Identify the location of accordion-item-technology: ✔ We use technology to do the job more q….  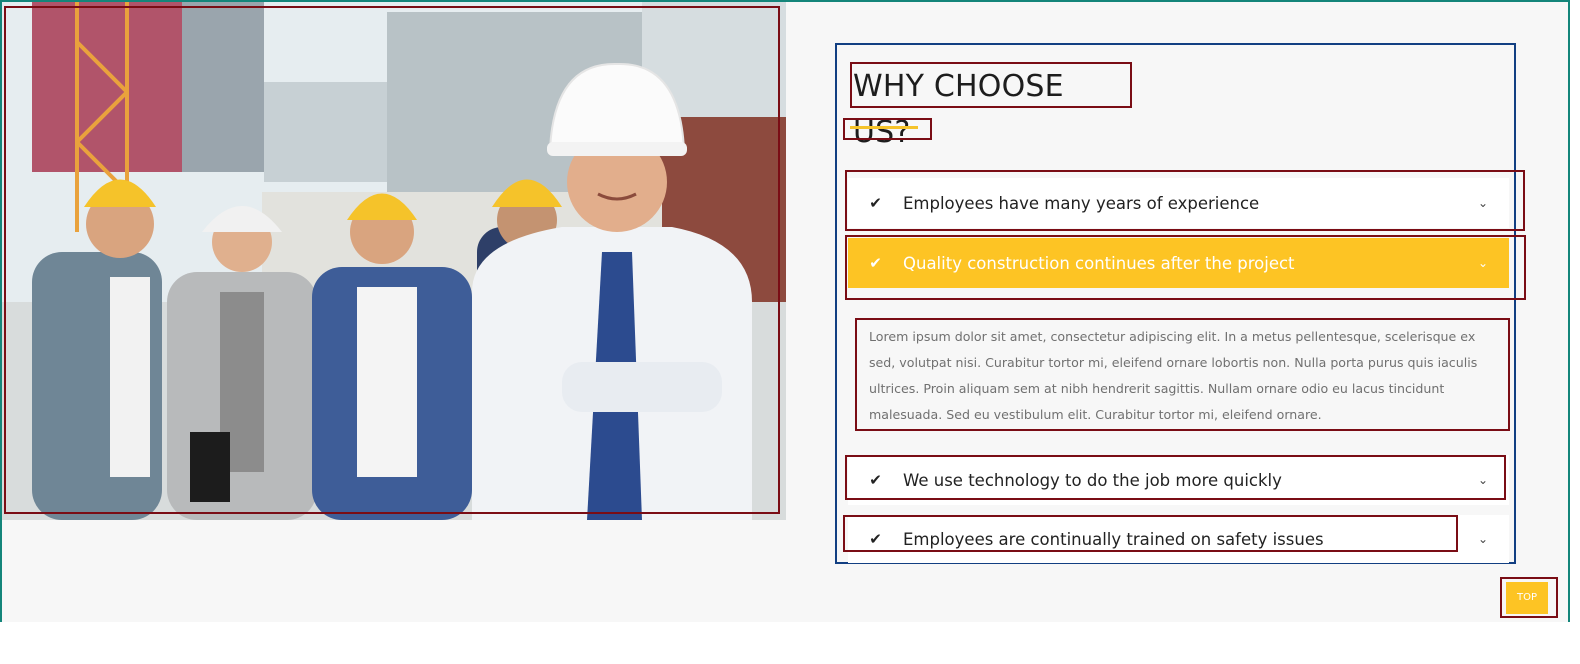
(1178, 480).